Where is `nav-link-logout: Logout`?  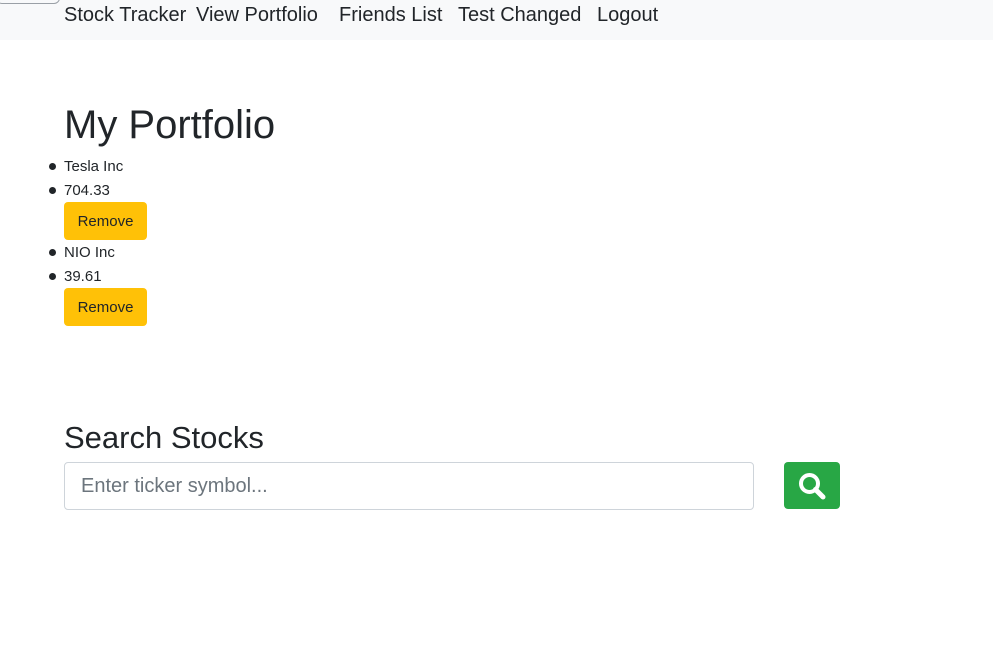 nav-link-logout: Logout is located at coordinates (627, 15).